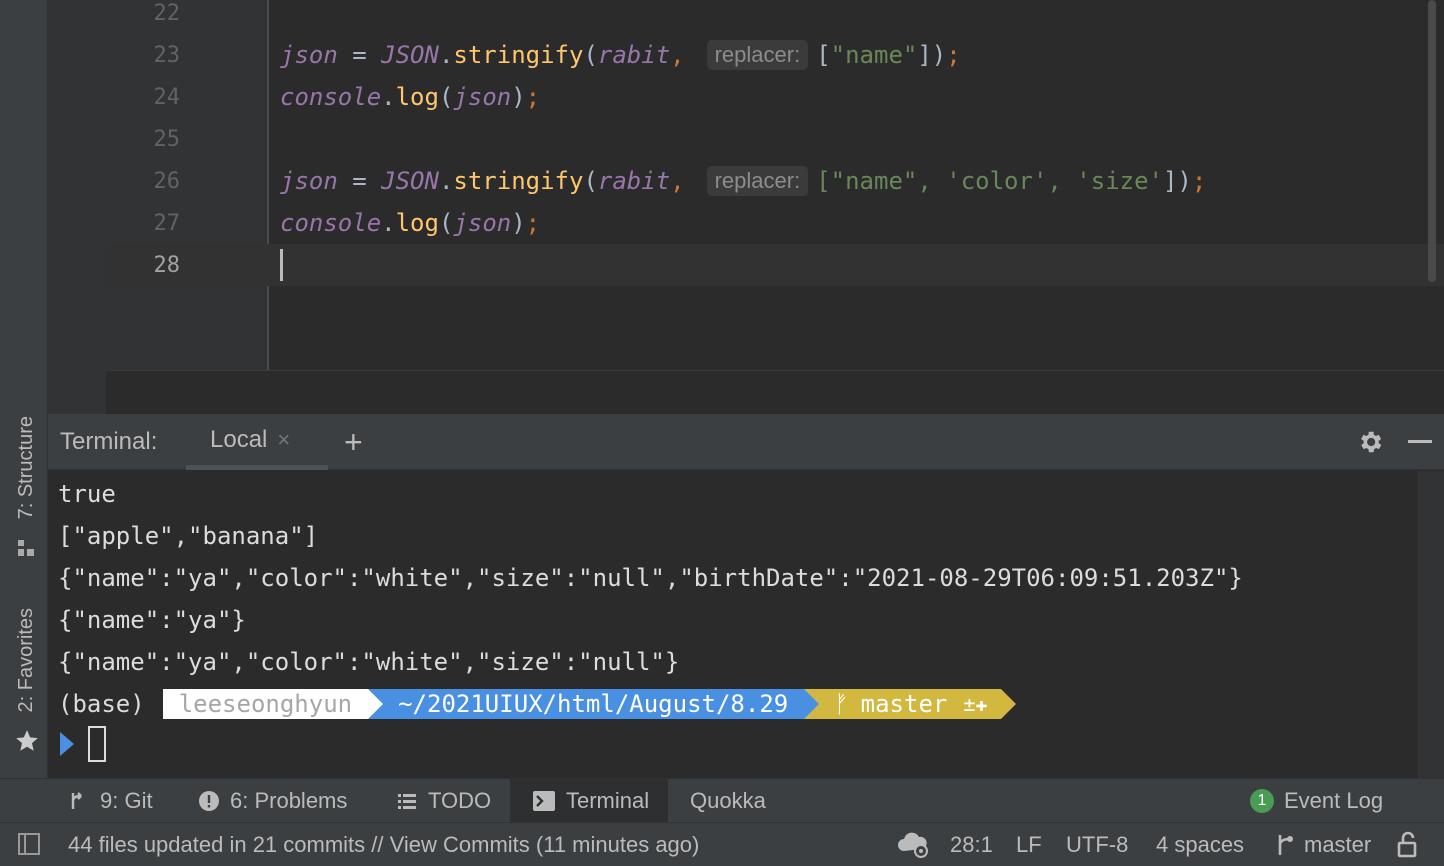  I want to click on problems-tool-button: 6: Problems, so click(272, 801).